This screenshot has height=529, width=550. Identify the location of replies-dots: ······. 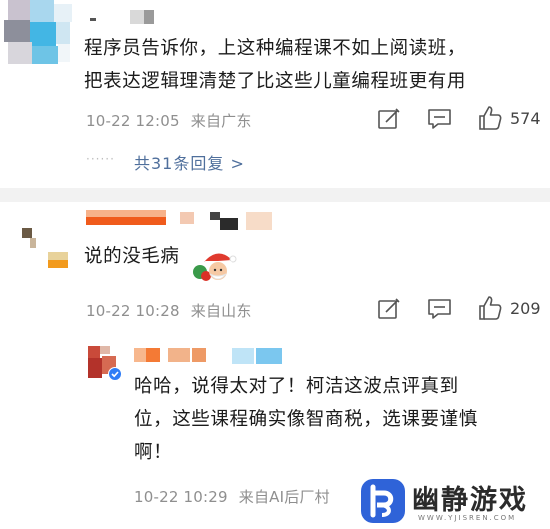
(100, 159).